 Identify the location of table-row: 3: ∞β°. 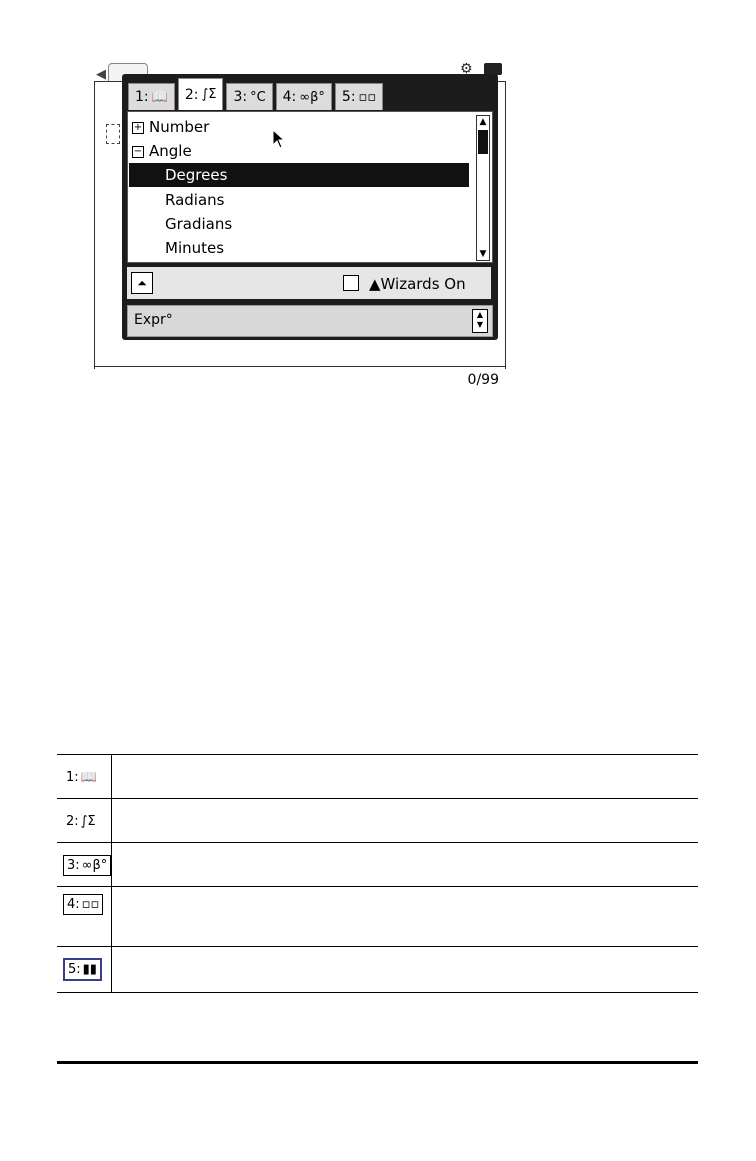
(377, 864).